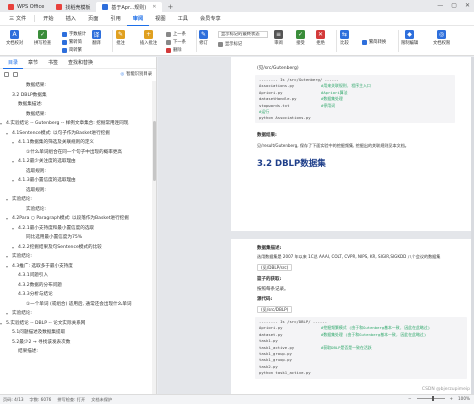 The image size is (474, 404). What do you see at coordinates (76, 276) in the screenshot?
I see `toc-item: 4.3.1问题引入` at bounding box center [76, 276].